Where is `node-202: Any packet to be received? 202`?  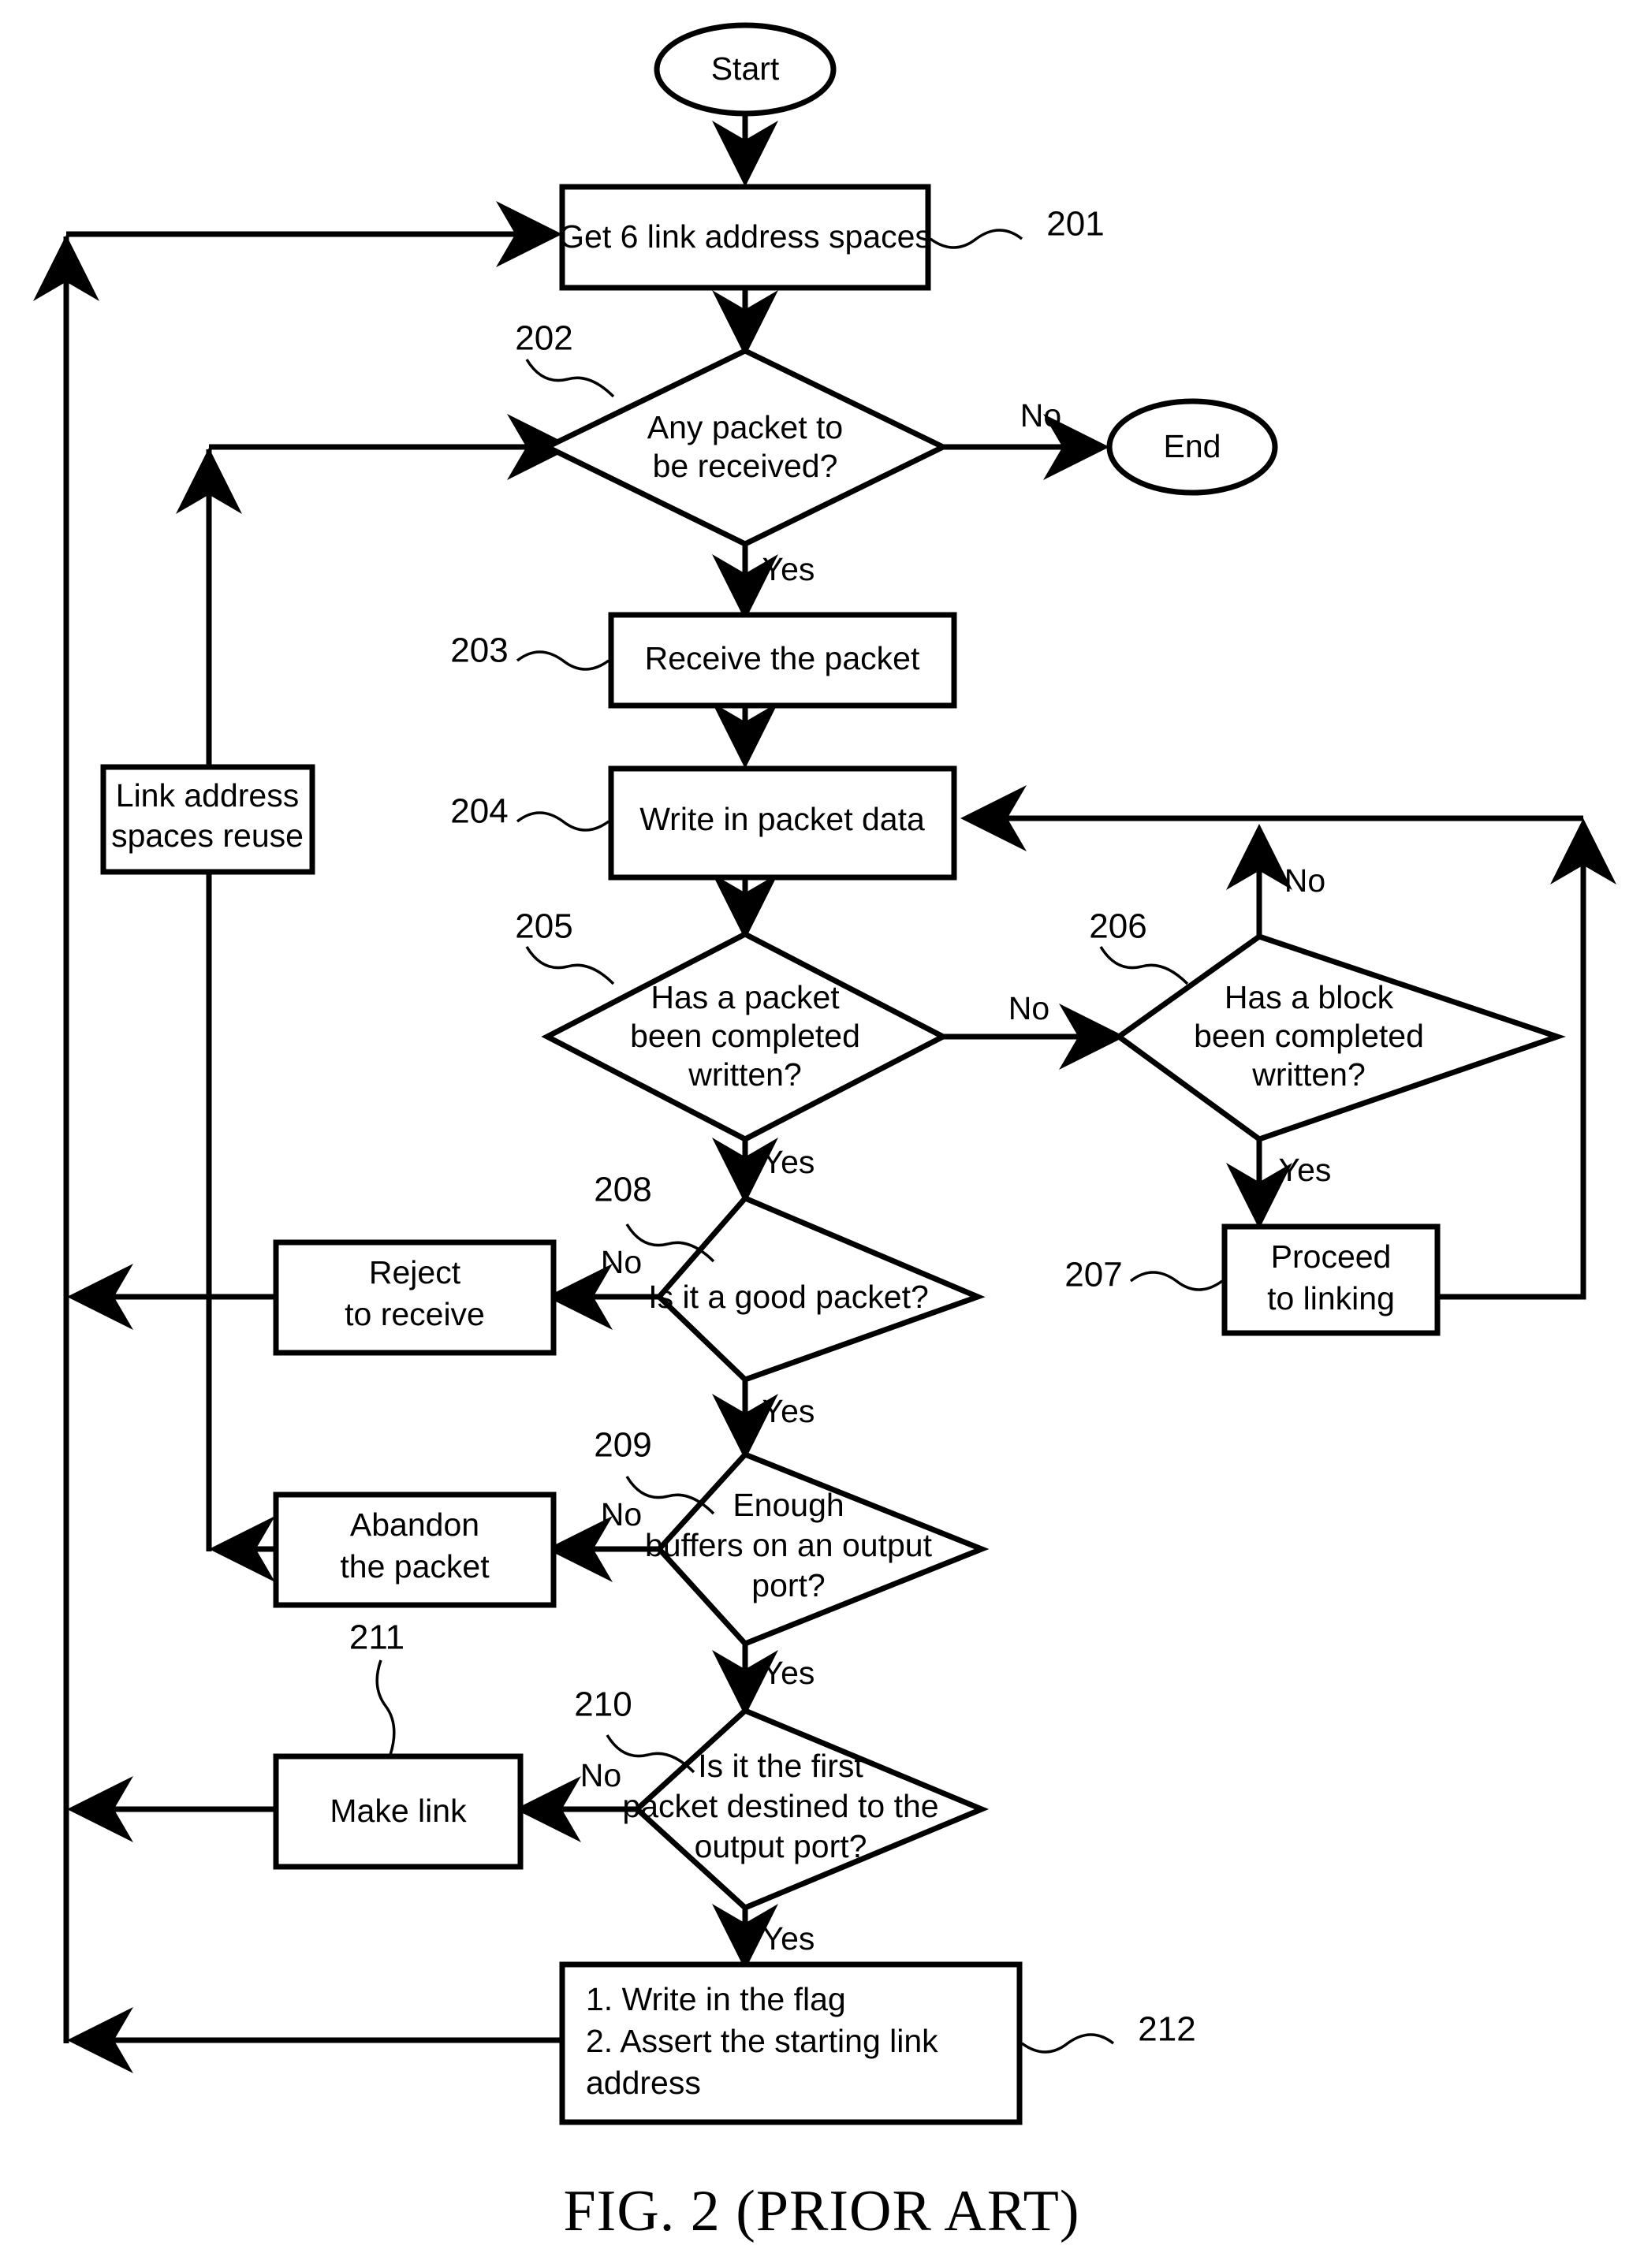 node-202: Any packet to be received? 202 is located at coordinates (732, 433).